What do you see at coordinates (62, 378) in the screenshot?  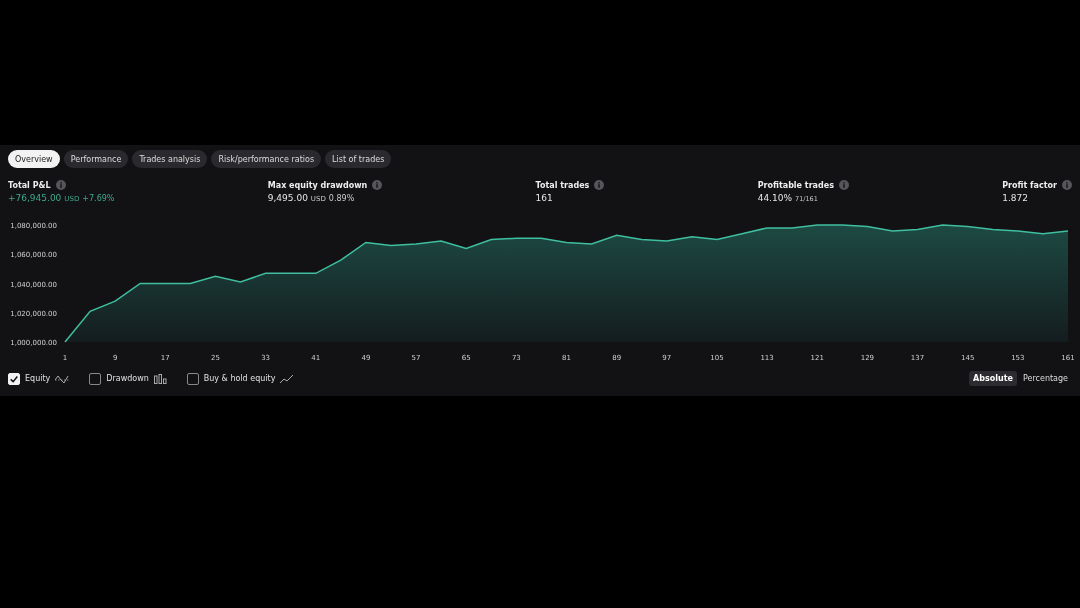 I see `wave-line-icon` at bounding box center [62, 378].